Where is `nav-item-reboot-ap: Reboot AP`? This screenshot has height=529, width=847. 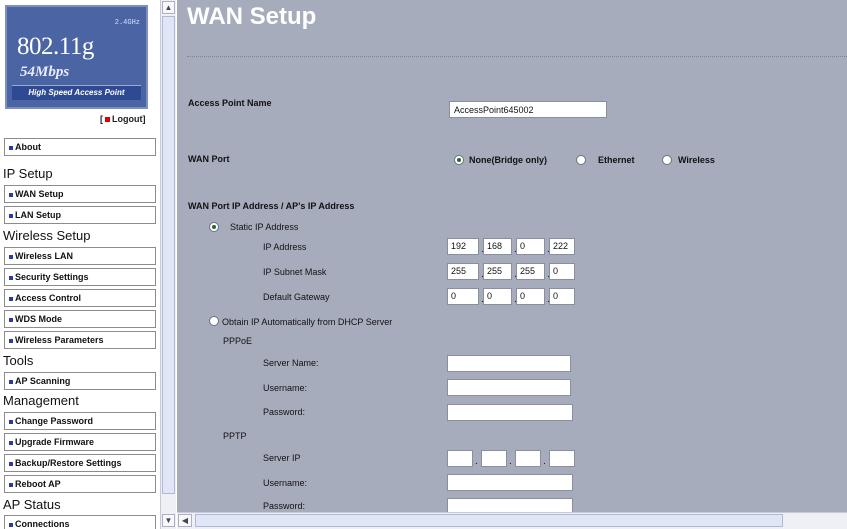 nav-item-reboot-ap: Reboot AP is located at coordinates (80, 484).